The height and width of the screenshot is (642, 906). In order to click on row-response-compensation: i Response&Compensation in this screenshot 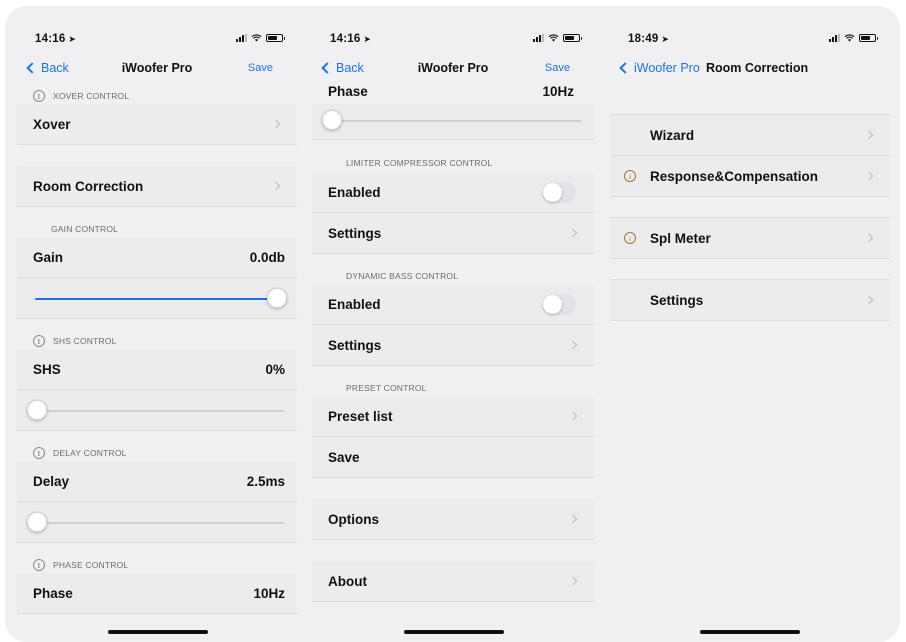, I will do `click(750, 176)`.